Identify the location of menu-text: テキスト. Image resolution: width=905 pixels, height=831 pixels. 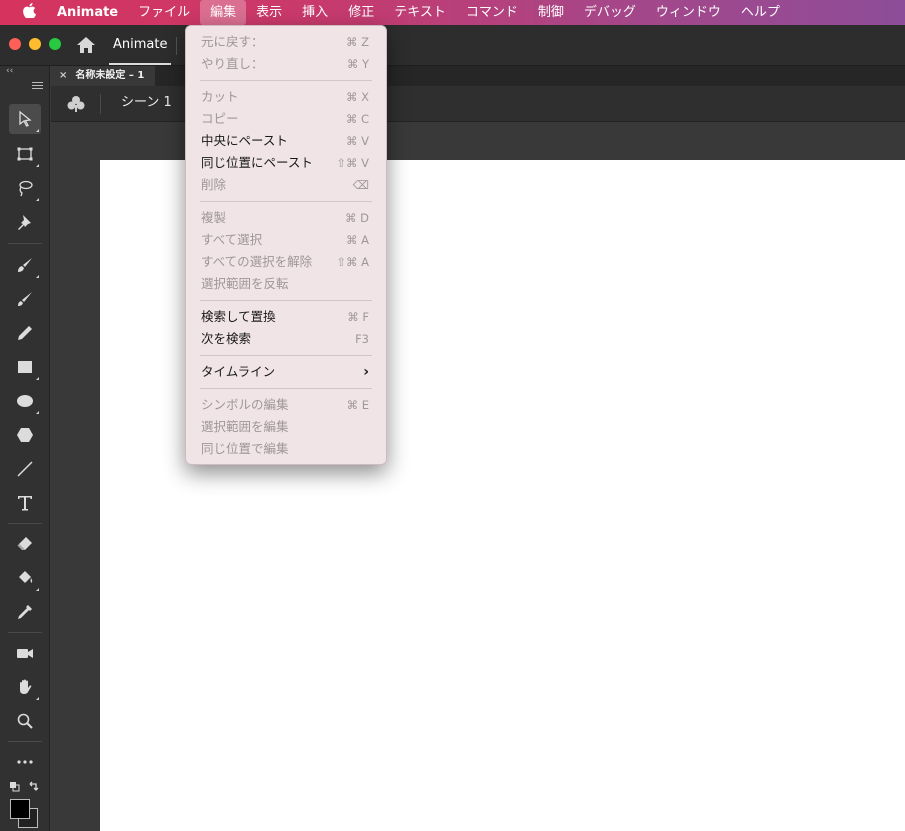
(420, 12).